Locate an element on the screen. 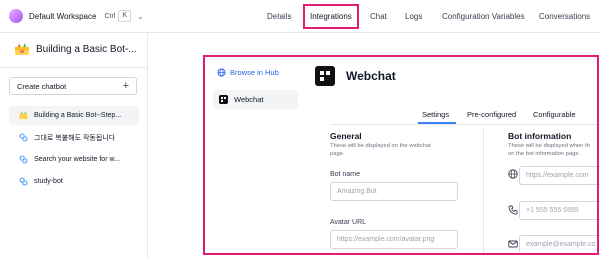  bot-list-item: 그대로 복붙해도 작동됩니다 is located at coordinates (74, 137).